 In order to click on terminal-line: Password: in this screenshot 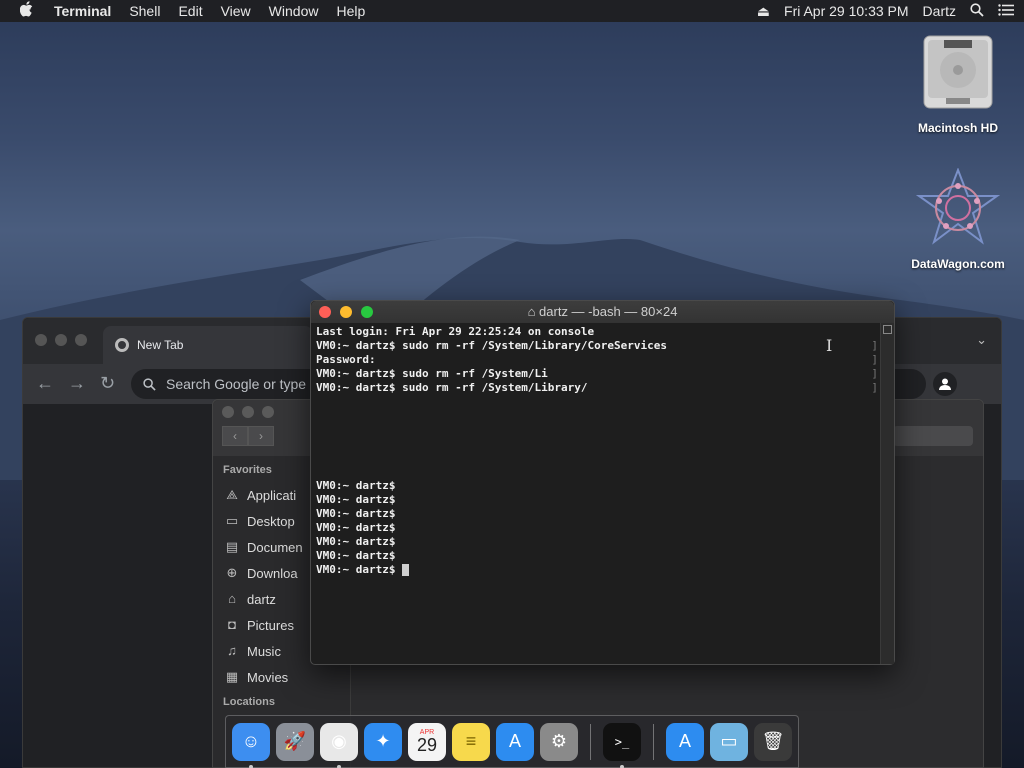, I will do `click(346, 359)`.